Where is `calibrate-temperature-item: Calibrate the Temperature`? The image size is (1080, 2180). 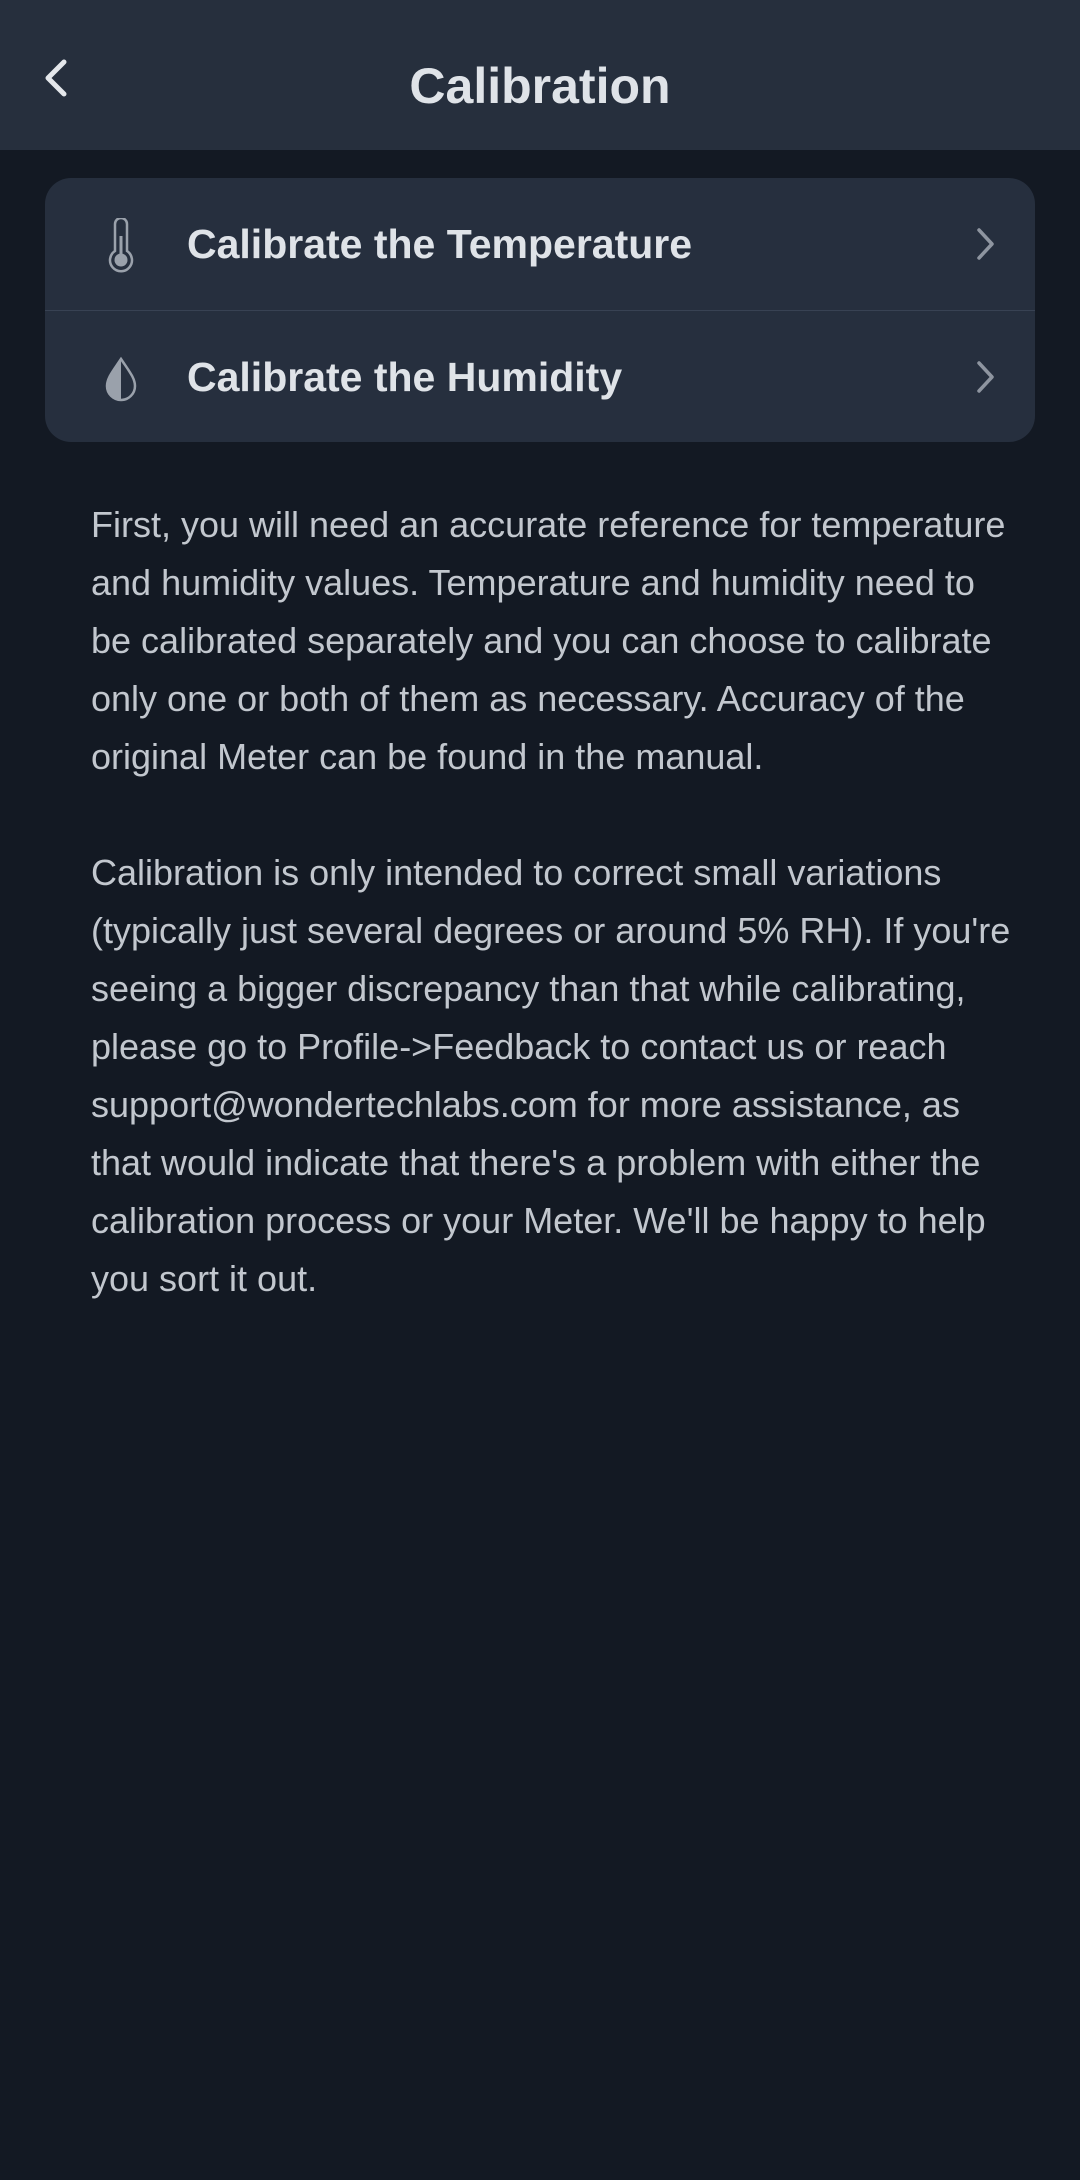 calibrate-temperature-item: Calibrate the Temperature is located at coordinates (540, 244).